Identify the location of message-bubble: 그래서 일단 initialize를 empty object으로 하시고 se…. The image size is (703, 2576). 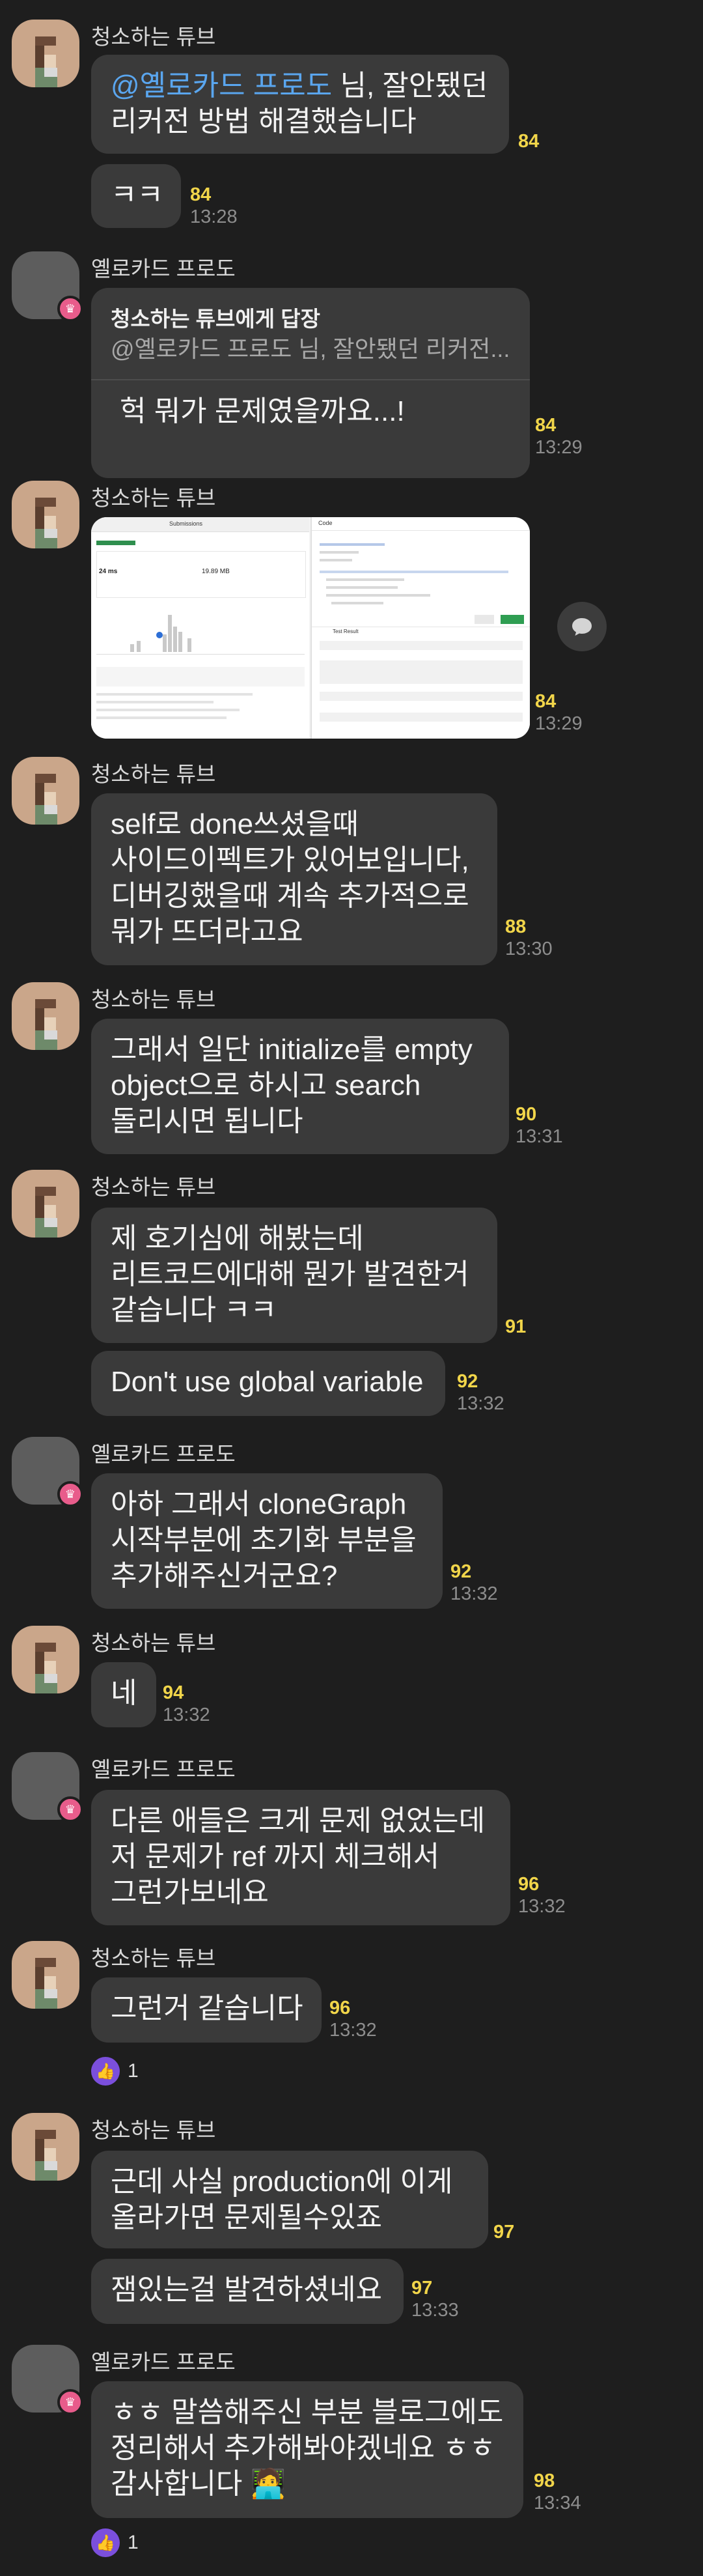
(300, 1086).